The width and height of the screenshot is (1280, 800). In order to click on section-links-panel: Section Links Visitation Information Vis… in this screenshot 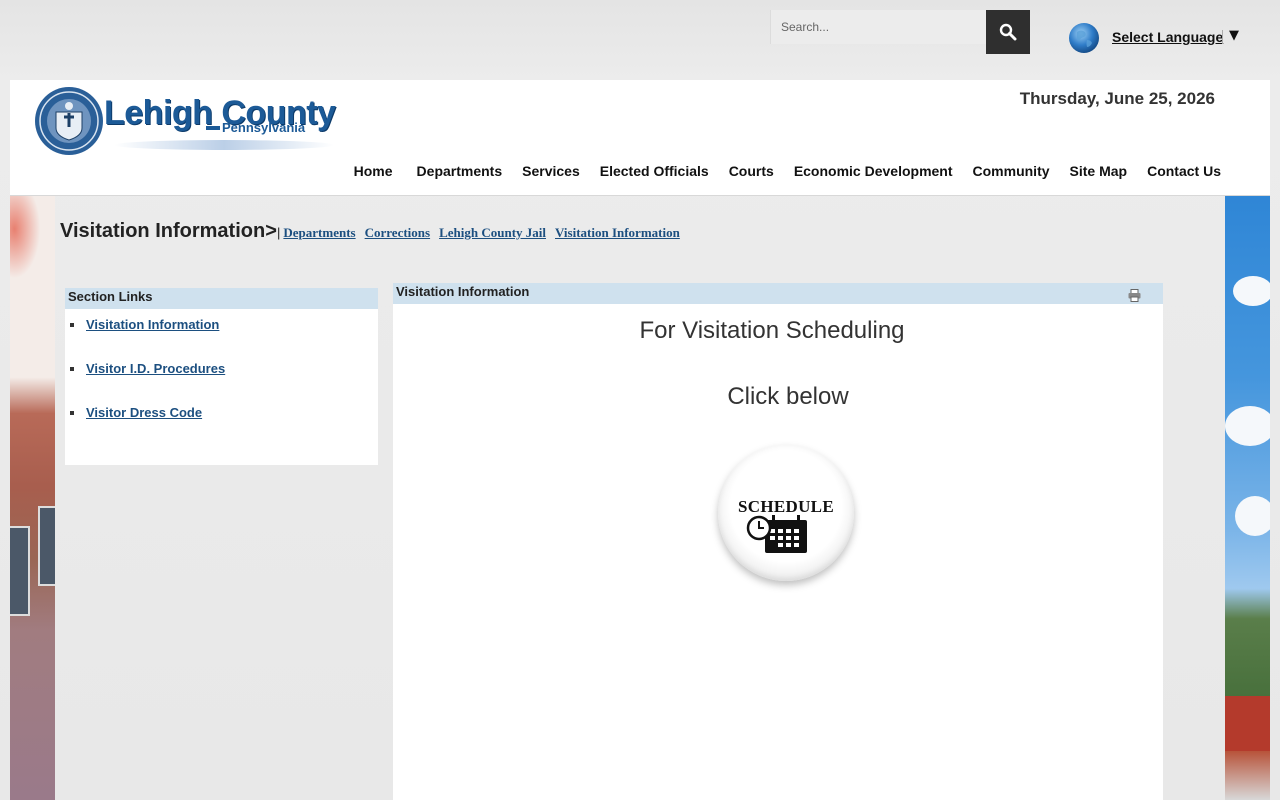, I will do `click(221, 376)`.